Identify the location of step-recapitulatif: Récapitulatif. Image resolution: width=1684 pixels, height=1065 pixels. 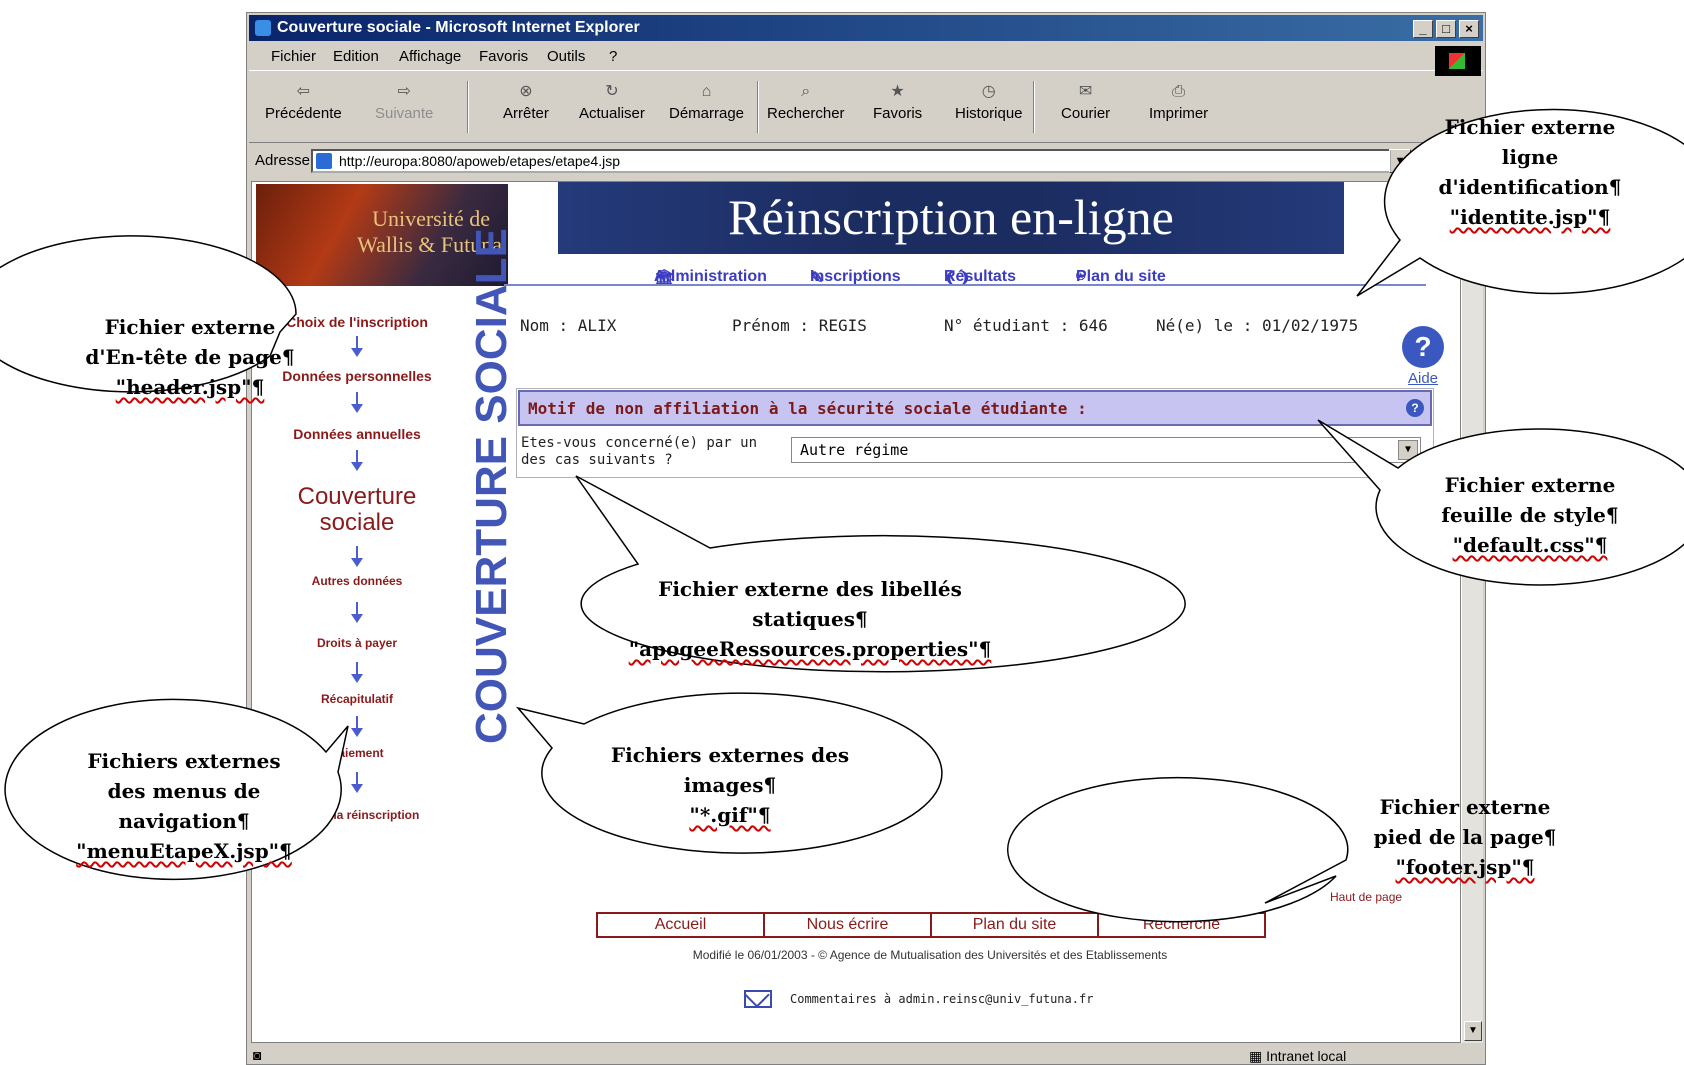
(357, 699).